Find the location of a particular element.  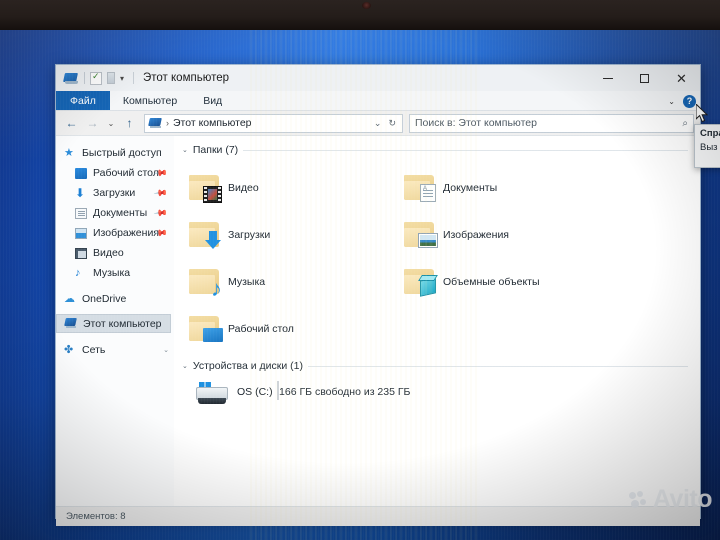

sidebar-item-this-pc: Этот компьютер is located at coordinates (113, 323).